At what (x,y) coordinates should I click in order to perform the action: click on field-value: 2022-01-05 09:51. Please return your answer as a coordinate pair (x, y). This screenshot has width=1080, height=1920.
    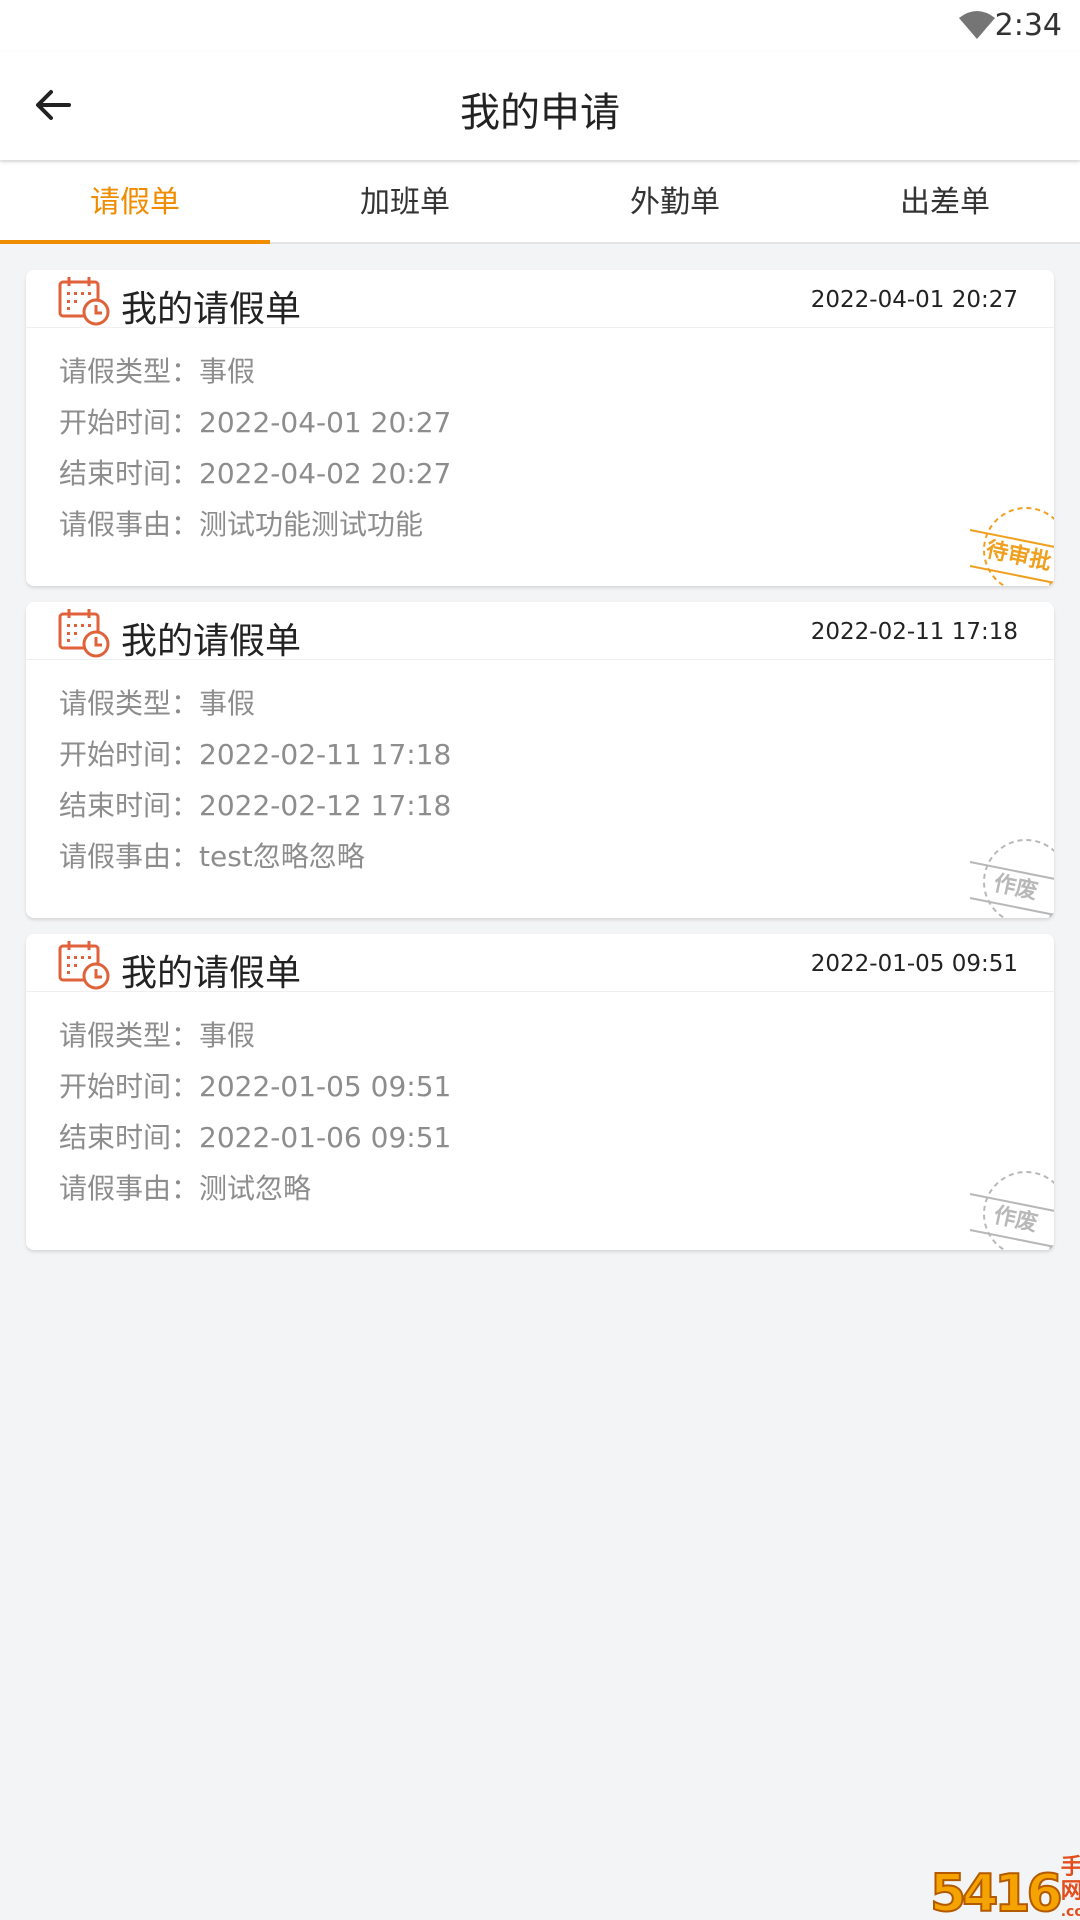
    Looking at the image, I should click on (325, 1086).